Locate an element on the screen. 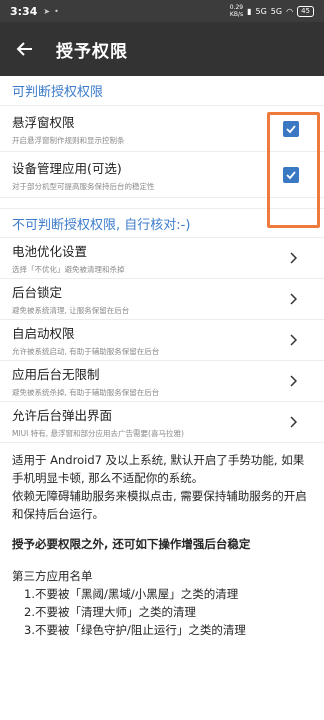 The image size is (324, 720). background-popup-row: 允许后台弹出界面 MIUI 特有, 悬浮窗和部分应用去广告需要(喜马拉雅) is located at coordinates (162, 422).